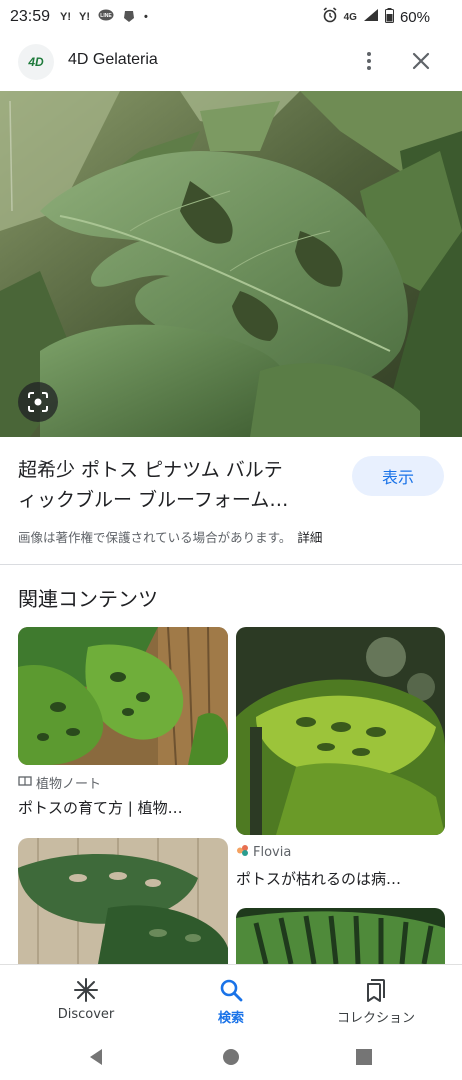 The image size is (462, 1080). What do you see at coordinates (113, 60) in the screenshot?
I see `site-name: 4D Gelateria` at bounding box center [113, 60].